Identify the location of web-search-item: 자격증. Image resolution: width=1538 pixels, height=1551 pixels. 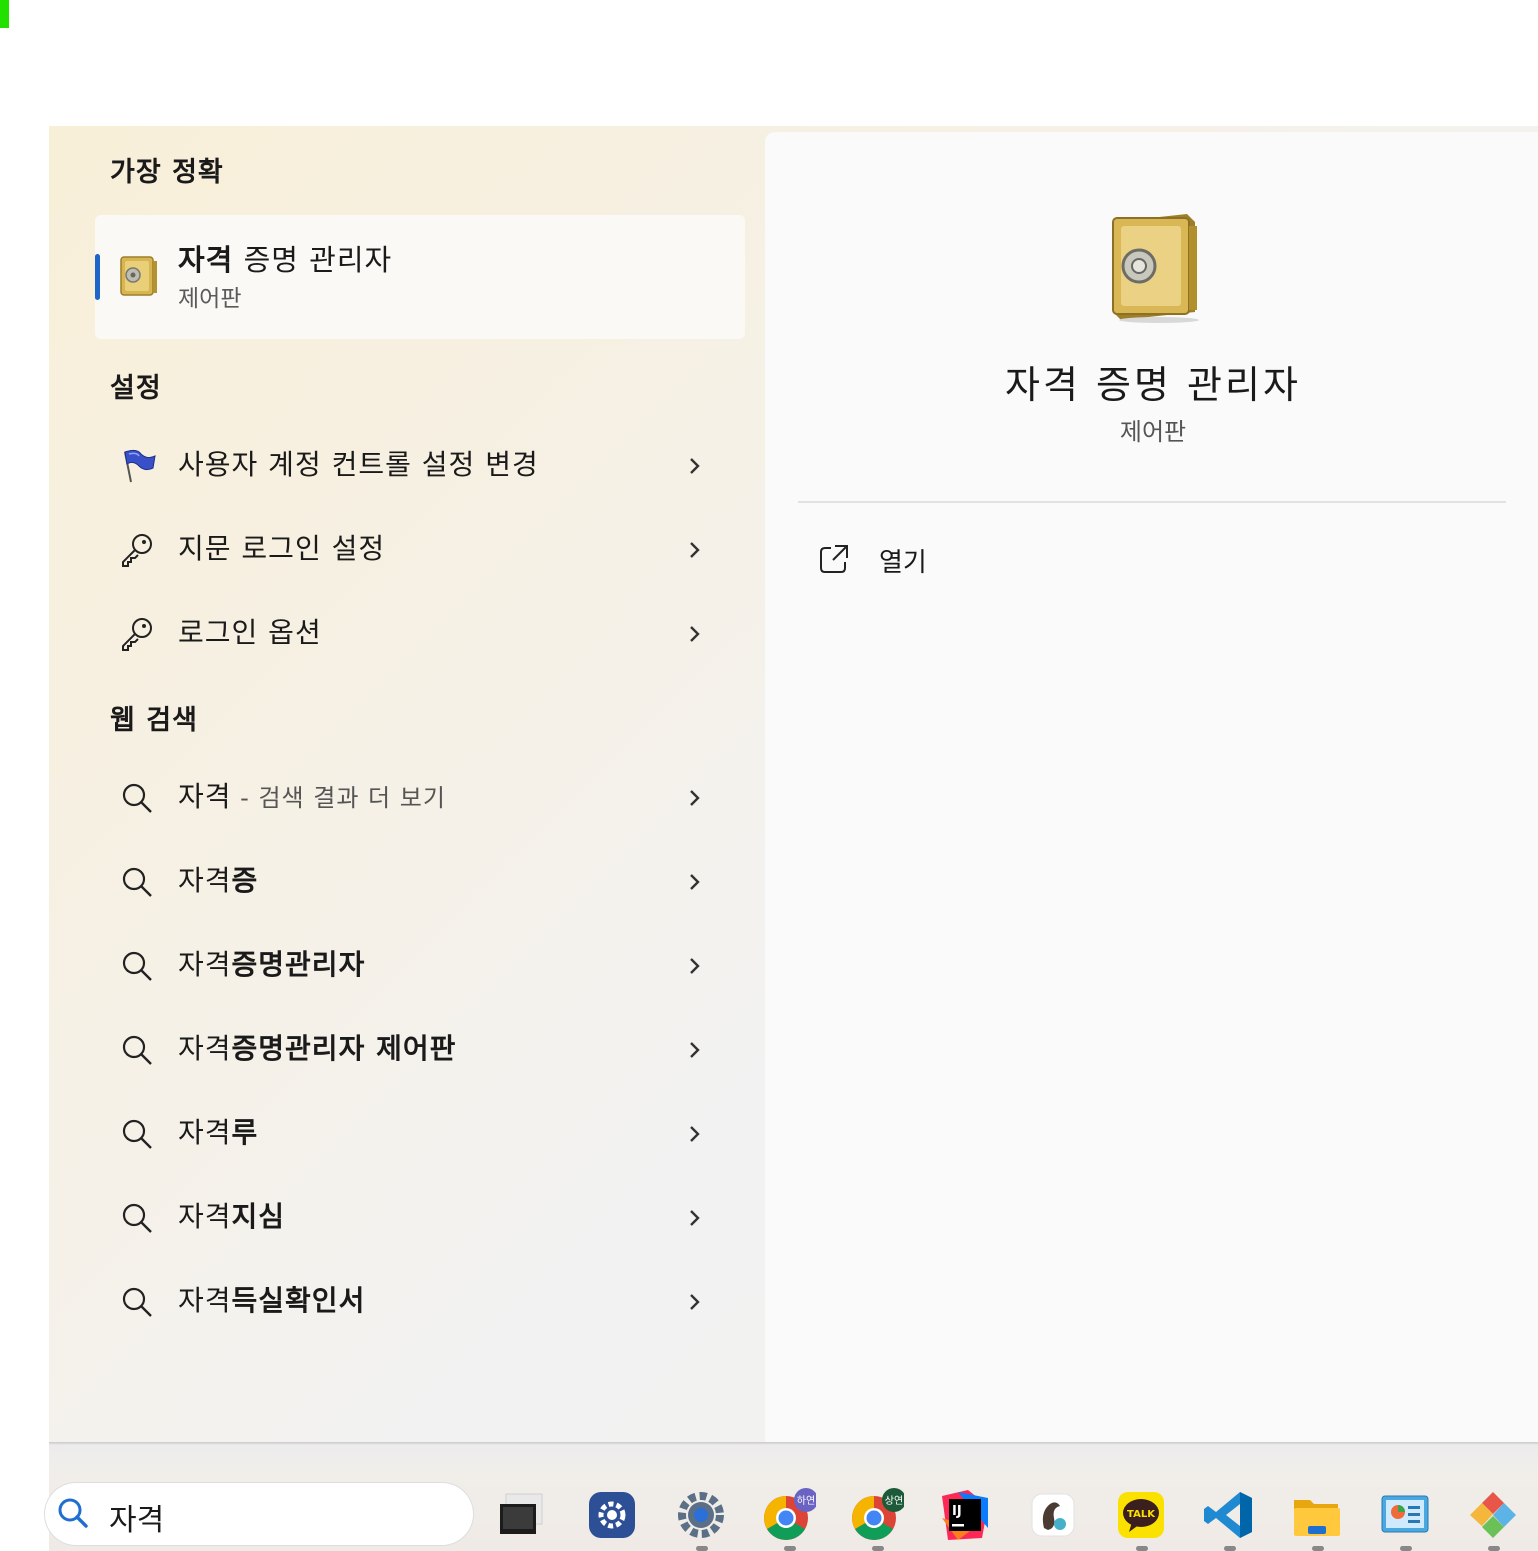
(420, 882).